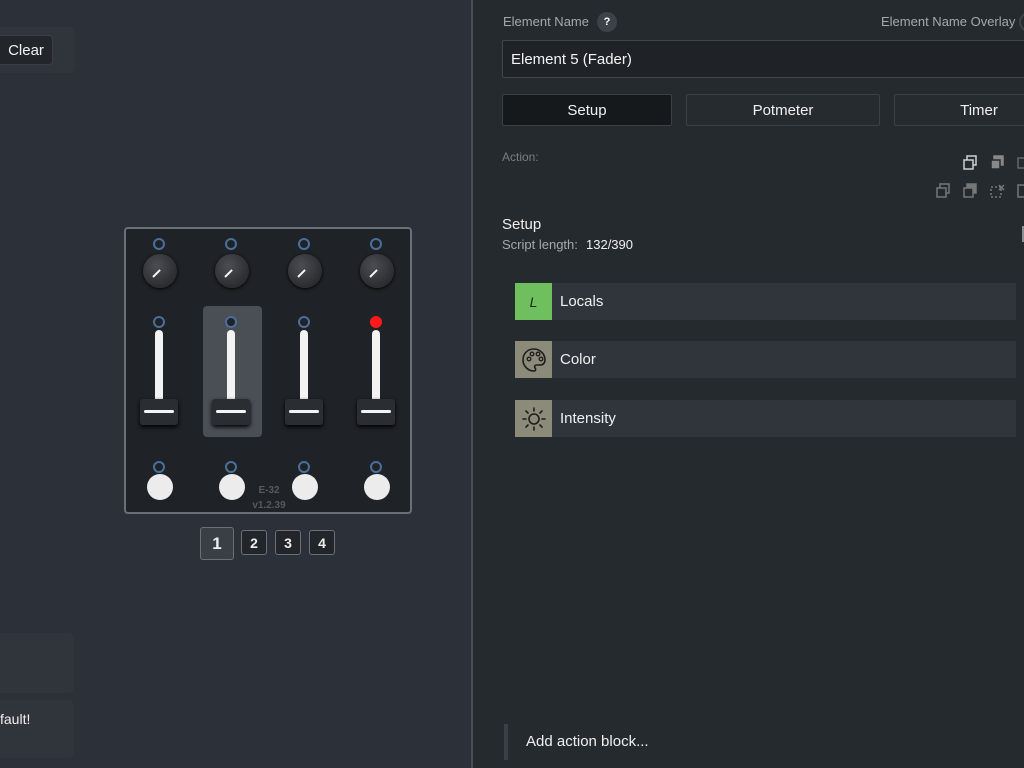  I want to click on page-button-1: 1, so click(217, 543).